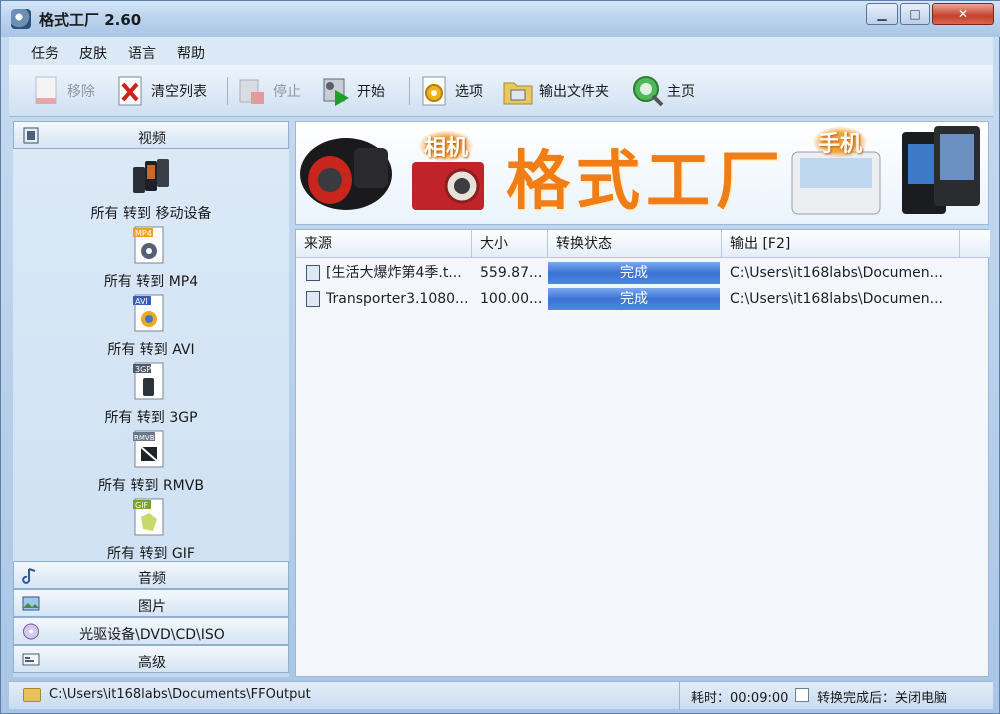 This screenshot has height=714, width=1000. I want to click on column-header-status: 转换状态, so click(635, 244).